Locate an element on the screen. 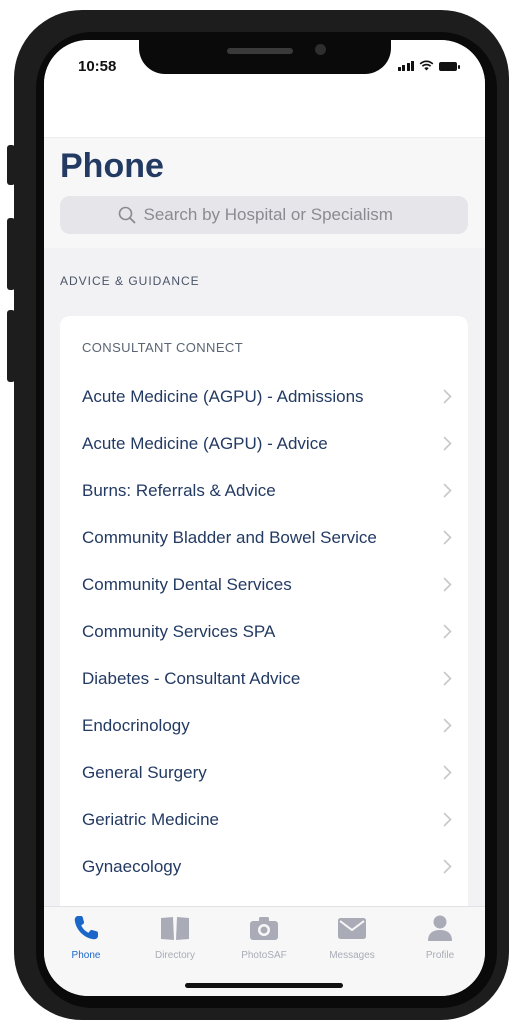 Image resolution: width=509 pixels, height=1021 pixels. list-item-label: General Surgery is located at coordinates (144, 772).